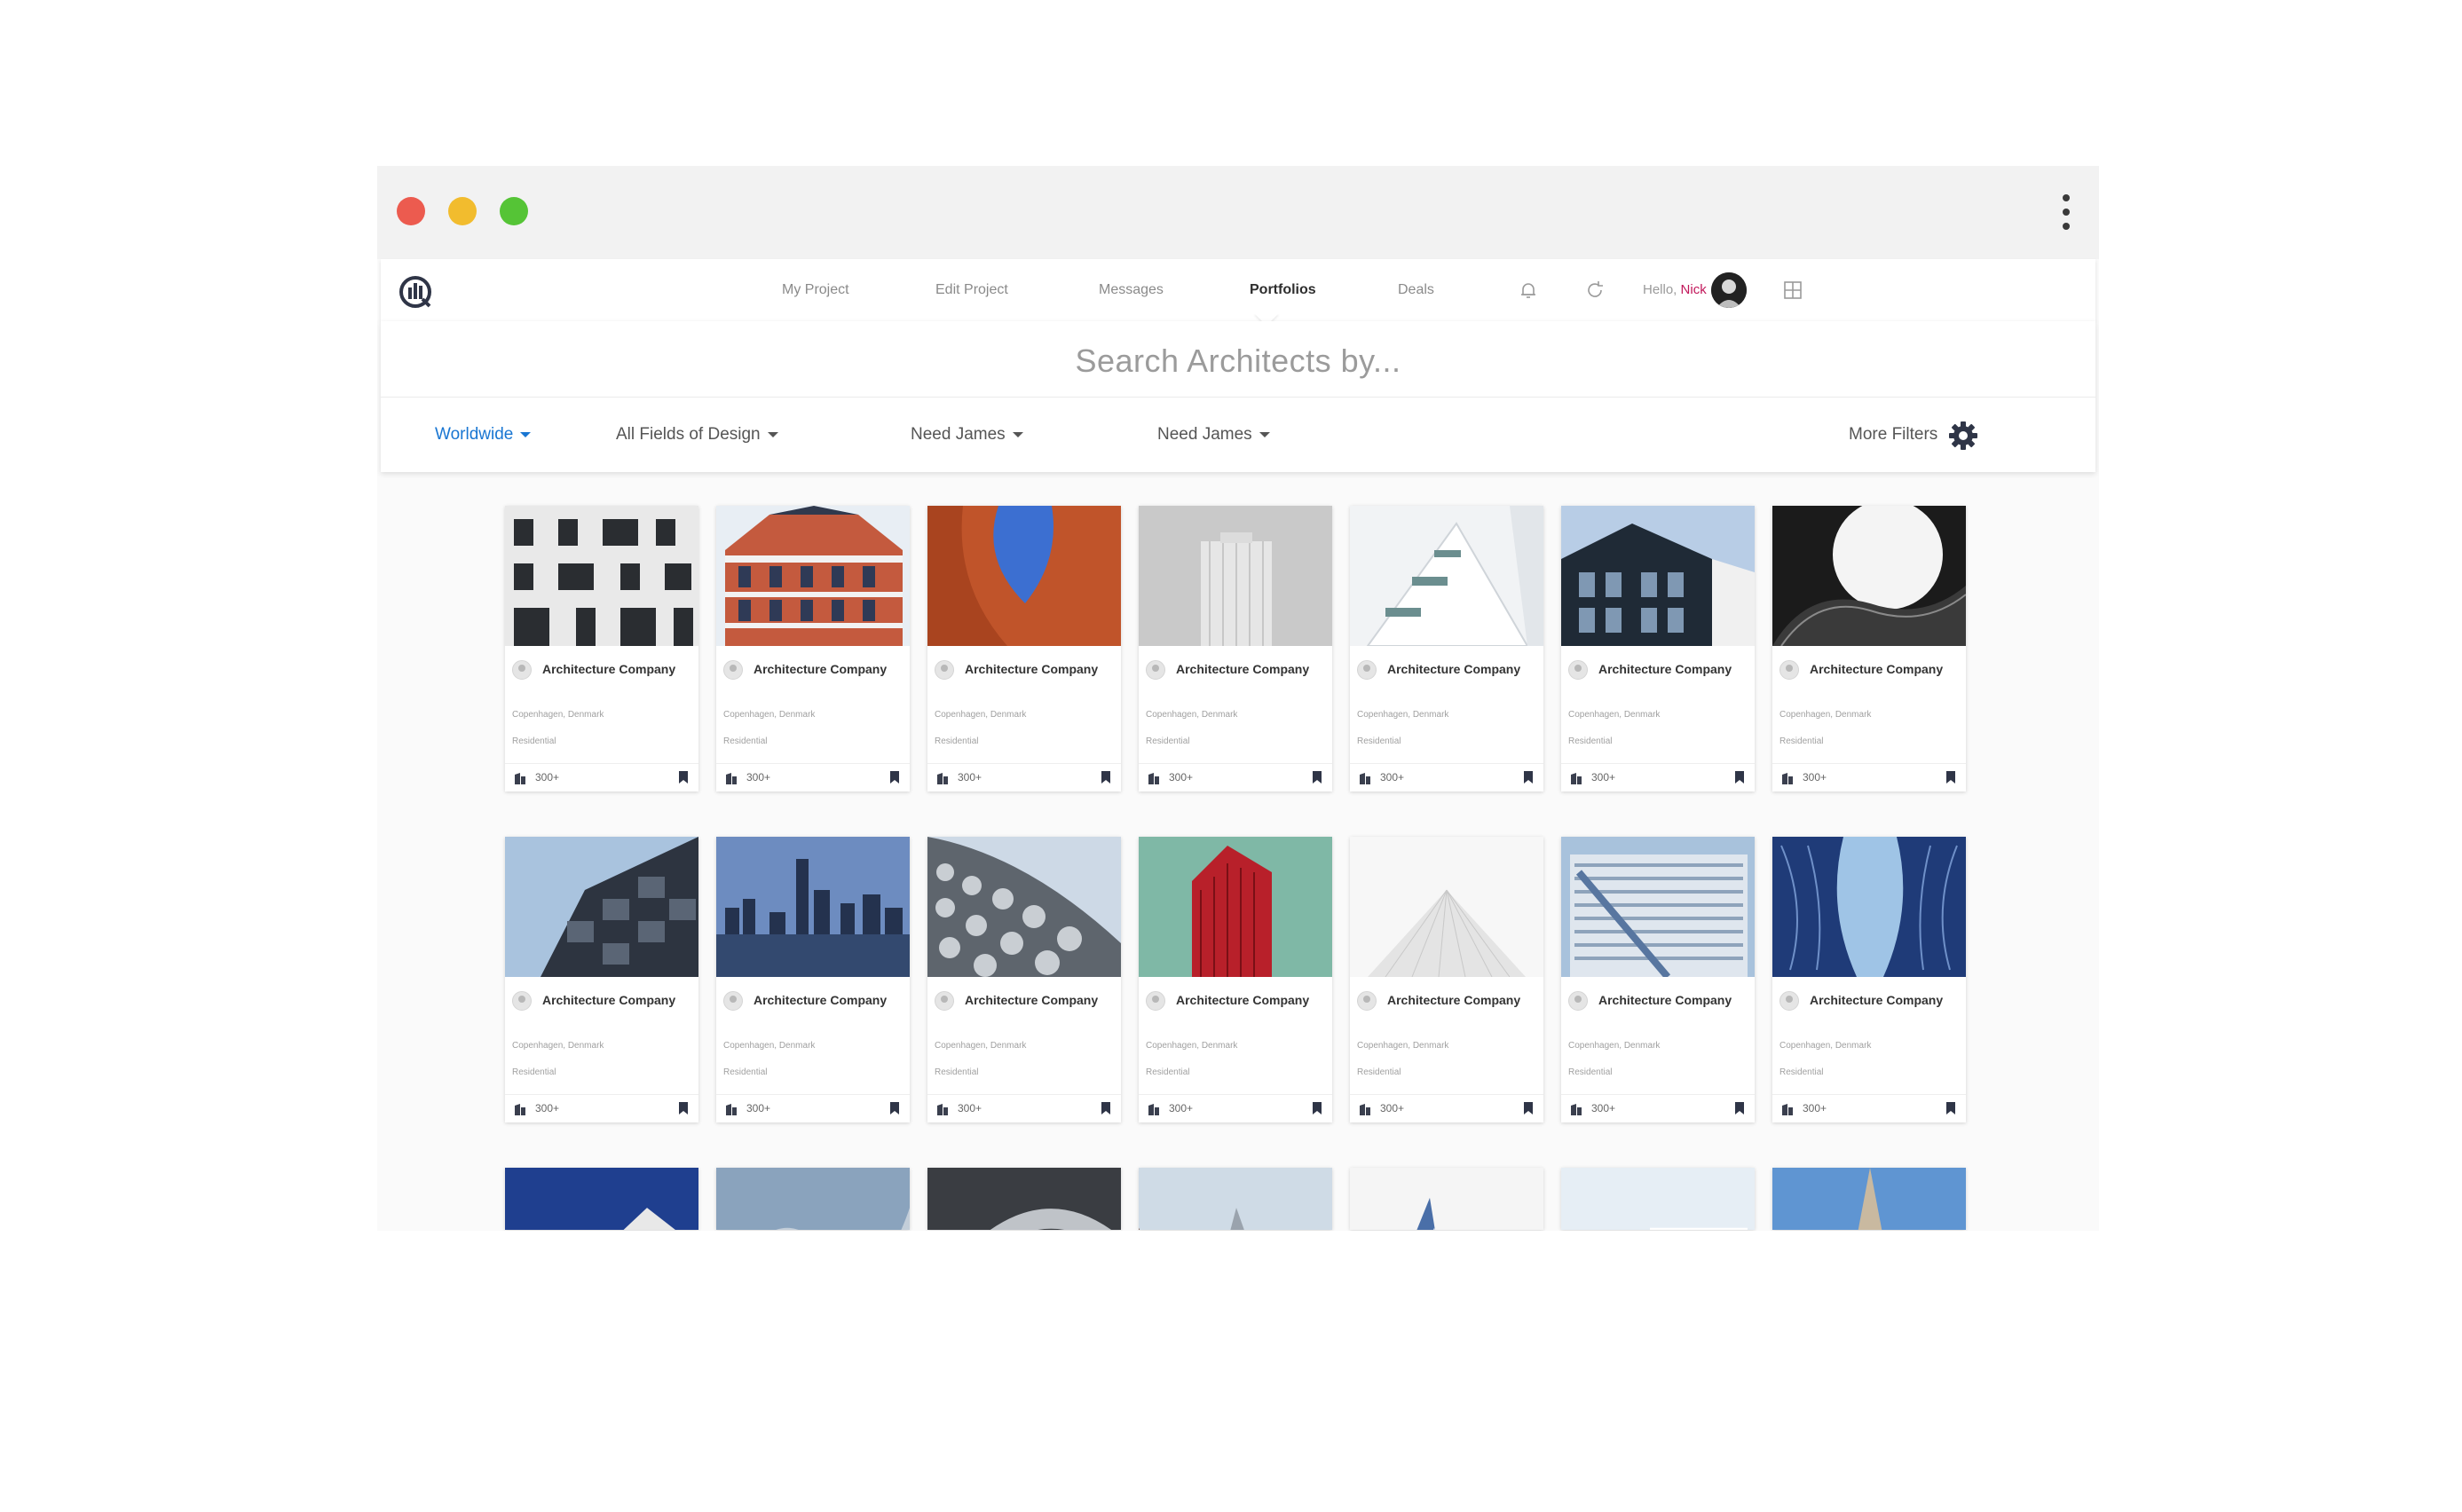  Describe the element at coordinates (1204, 435) in the screenshot. I see `need-filter-label-2: Need James` at that location.